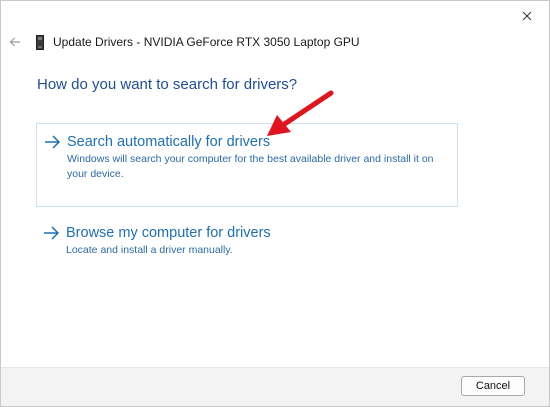 This screenshot has width=550, height=407. What do you see at coordinates (493, 386) in the screenshot?
I see `cancel-button: Cancel` at bounding box center [493, 386].